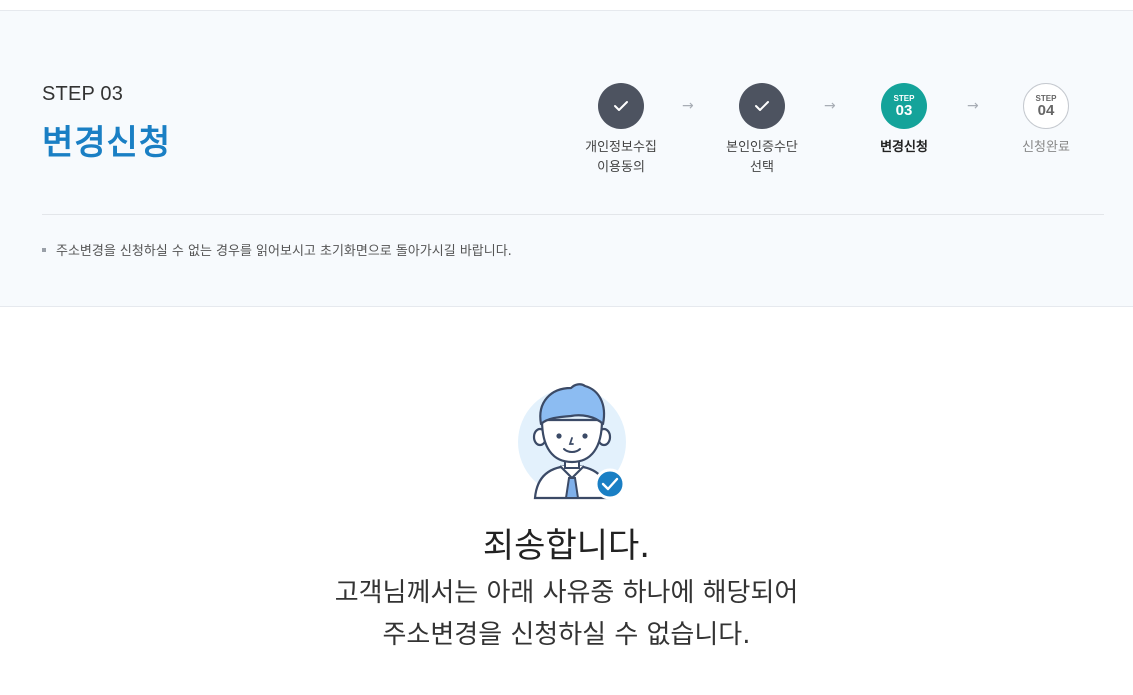 The image size is (1133, 695). I want to click on step-4-label: 신청완료, so click(1046, 147).